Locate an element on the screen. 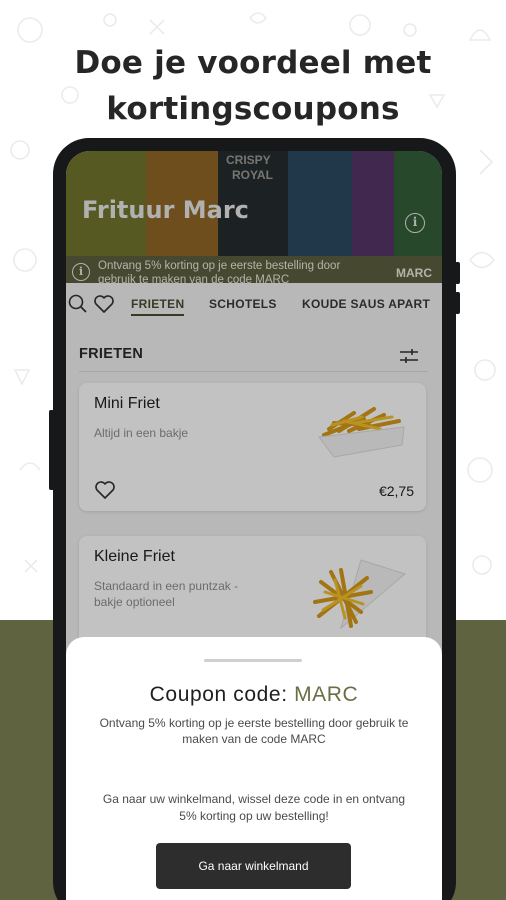 The width and height of the screenshot is (506, 900). page-headline: Doe je voordeel met kortingscoupons is located at coordinates (253, 86).